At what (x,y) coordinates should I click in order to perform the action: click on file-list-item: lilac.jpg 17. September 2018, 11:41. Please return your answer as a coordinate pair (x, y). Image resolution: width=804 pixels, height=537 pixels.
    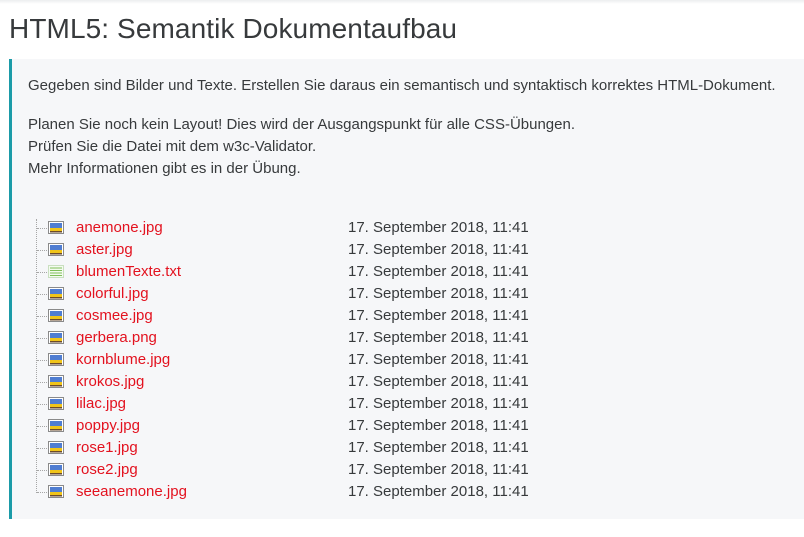
    Looking at the image, I should click on (294, 404).